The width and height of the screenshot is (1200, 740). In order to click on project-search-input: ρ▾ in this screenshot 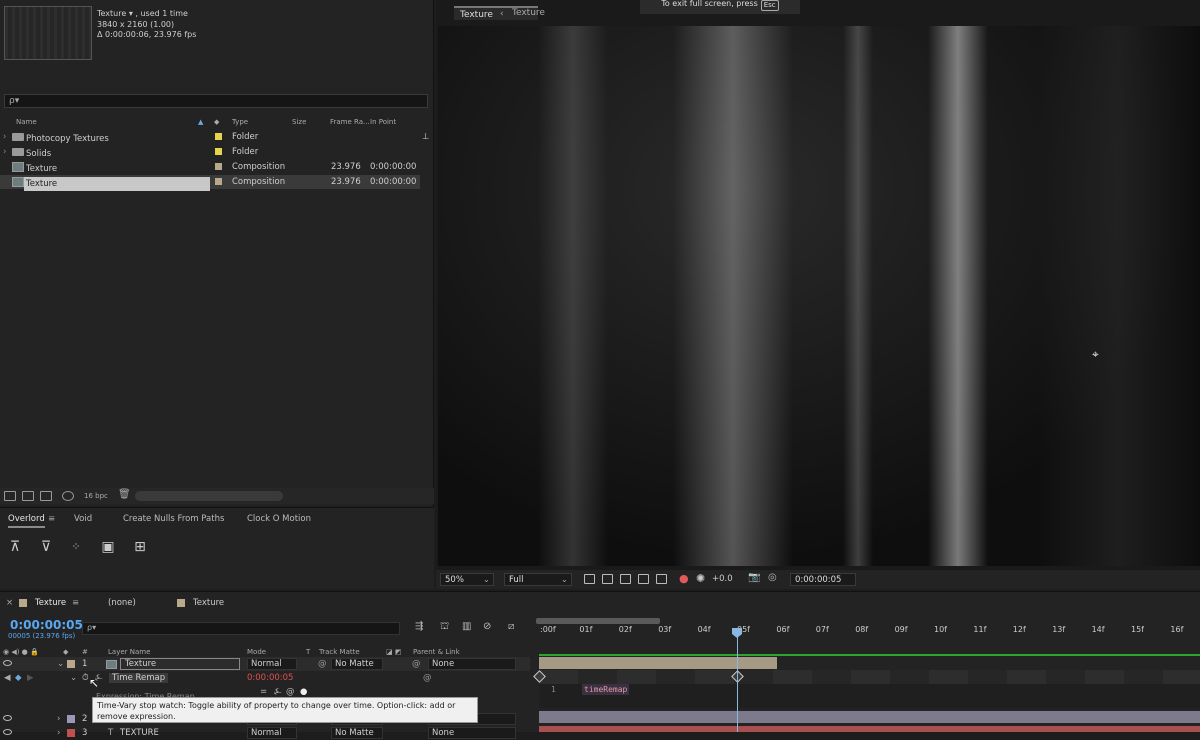, I will do `click(216, 101)`.